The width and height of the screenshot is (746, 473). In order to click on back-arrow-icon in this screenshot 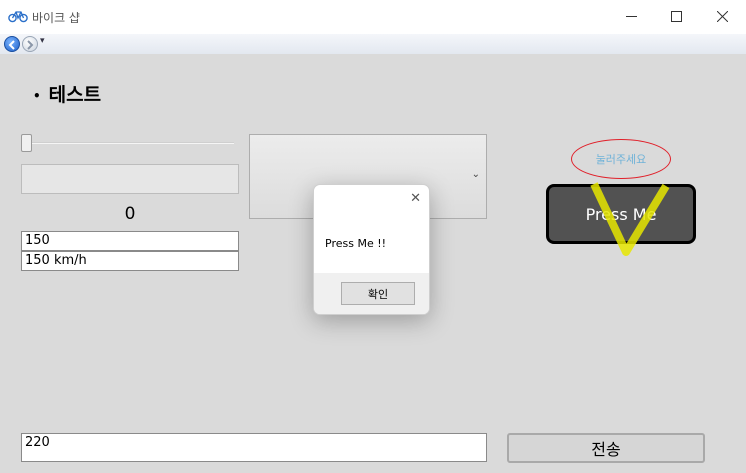, I will do `click(12, 44)`.